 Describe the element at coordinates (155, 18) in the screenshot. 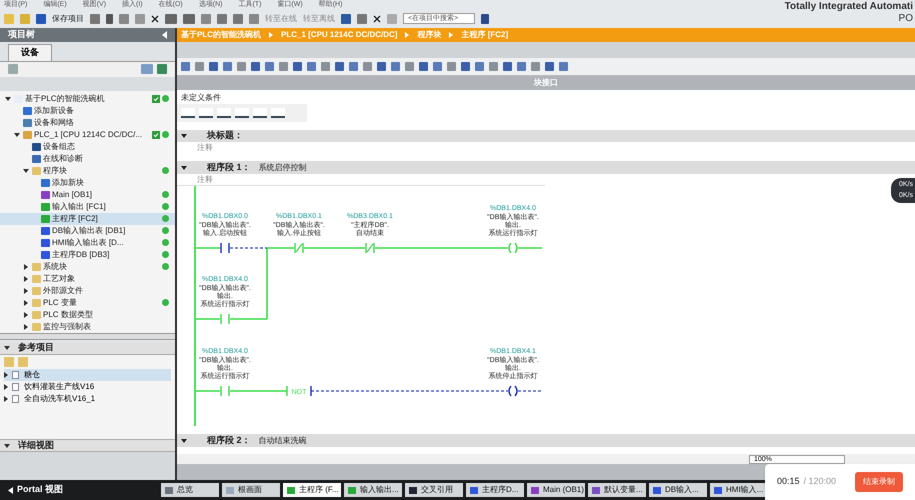

I see `delete-icon` at that location.